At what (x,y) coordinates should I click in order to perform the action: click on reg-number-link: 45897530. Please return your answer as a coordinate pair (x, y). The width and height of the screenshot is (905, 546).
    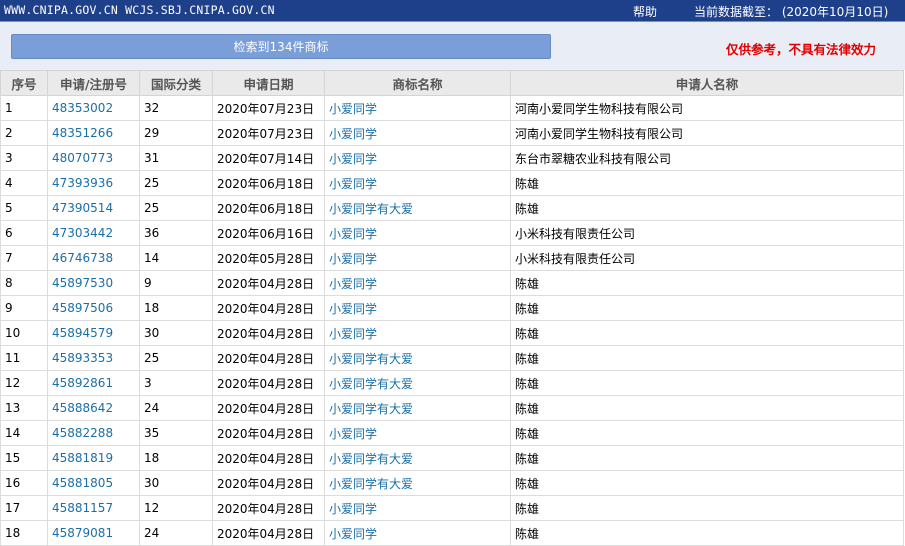
    Looking at the image, I should click on (93, 283).